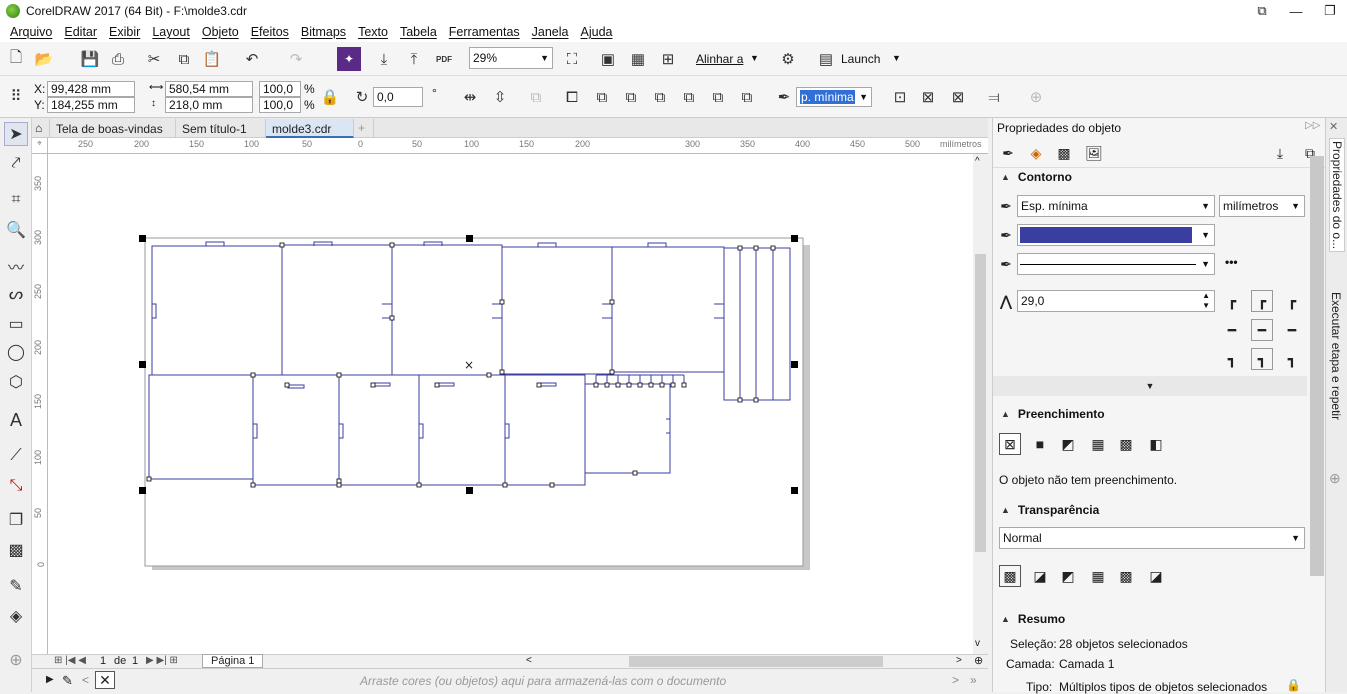 This screenshot has width=1347, height=694. Describe the element at coordinates (900, 97) in the screenshot. I see `create-boundary-icon: ⊡` at that location.